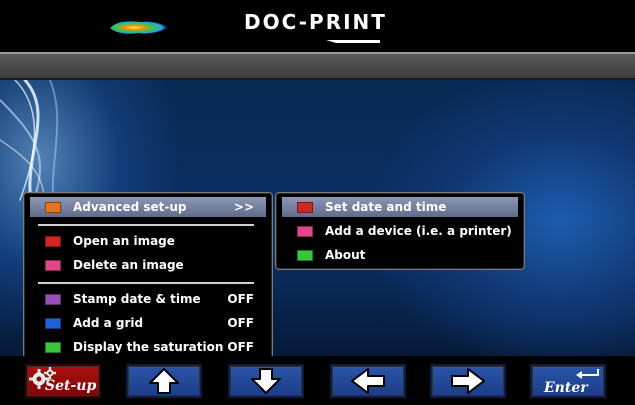 The image size is (635, 405). I want to click on submenu-item-about: About, so click(400, 255).